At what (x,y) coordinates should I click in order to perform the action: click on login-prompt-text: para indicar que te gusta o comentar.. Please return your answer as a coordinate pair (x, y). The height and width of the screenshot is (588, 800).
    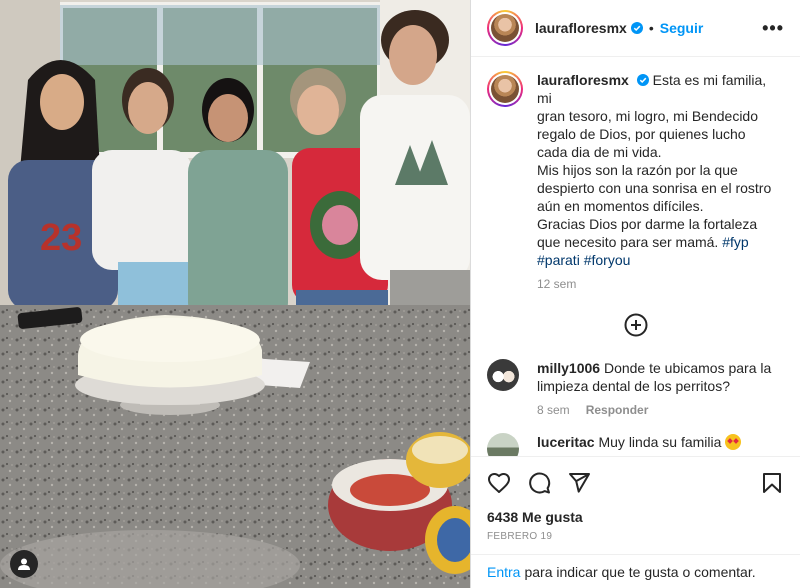
    Looking at the image, I should click on (640, 571).